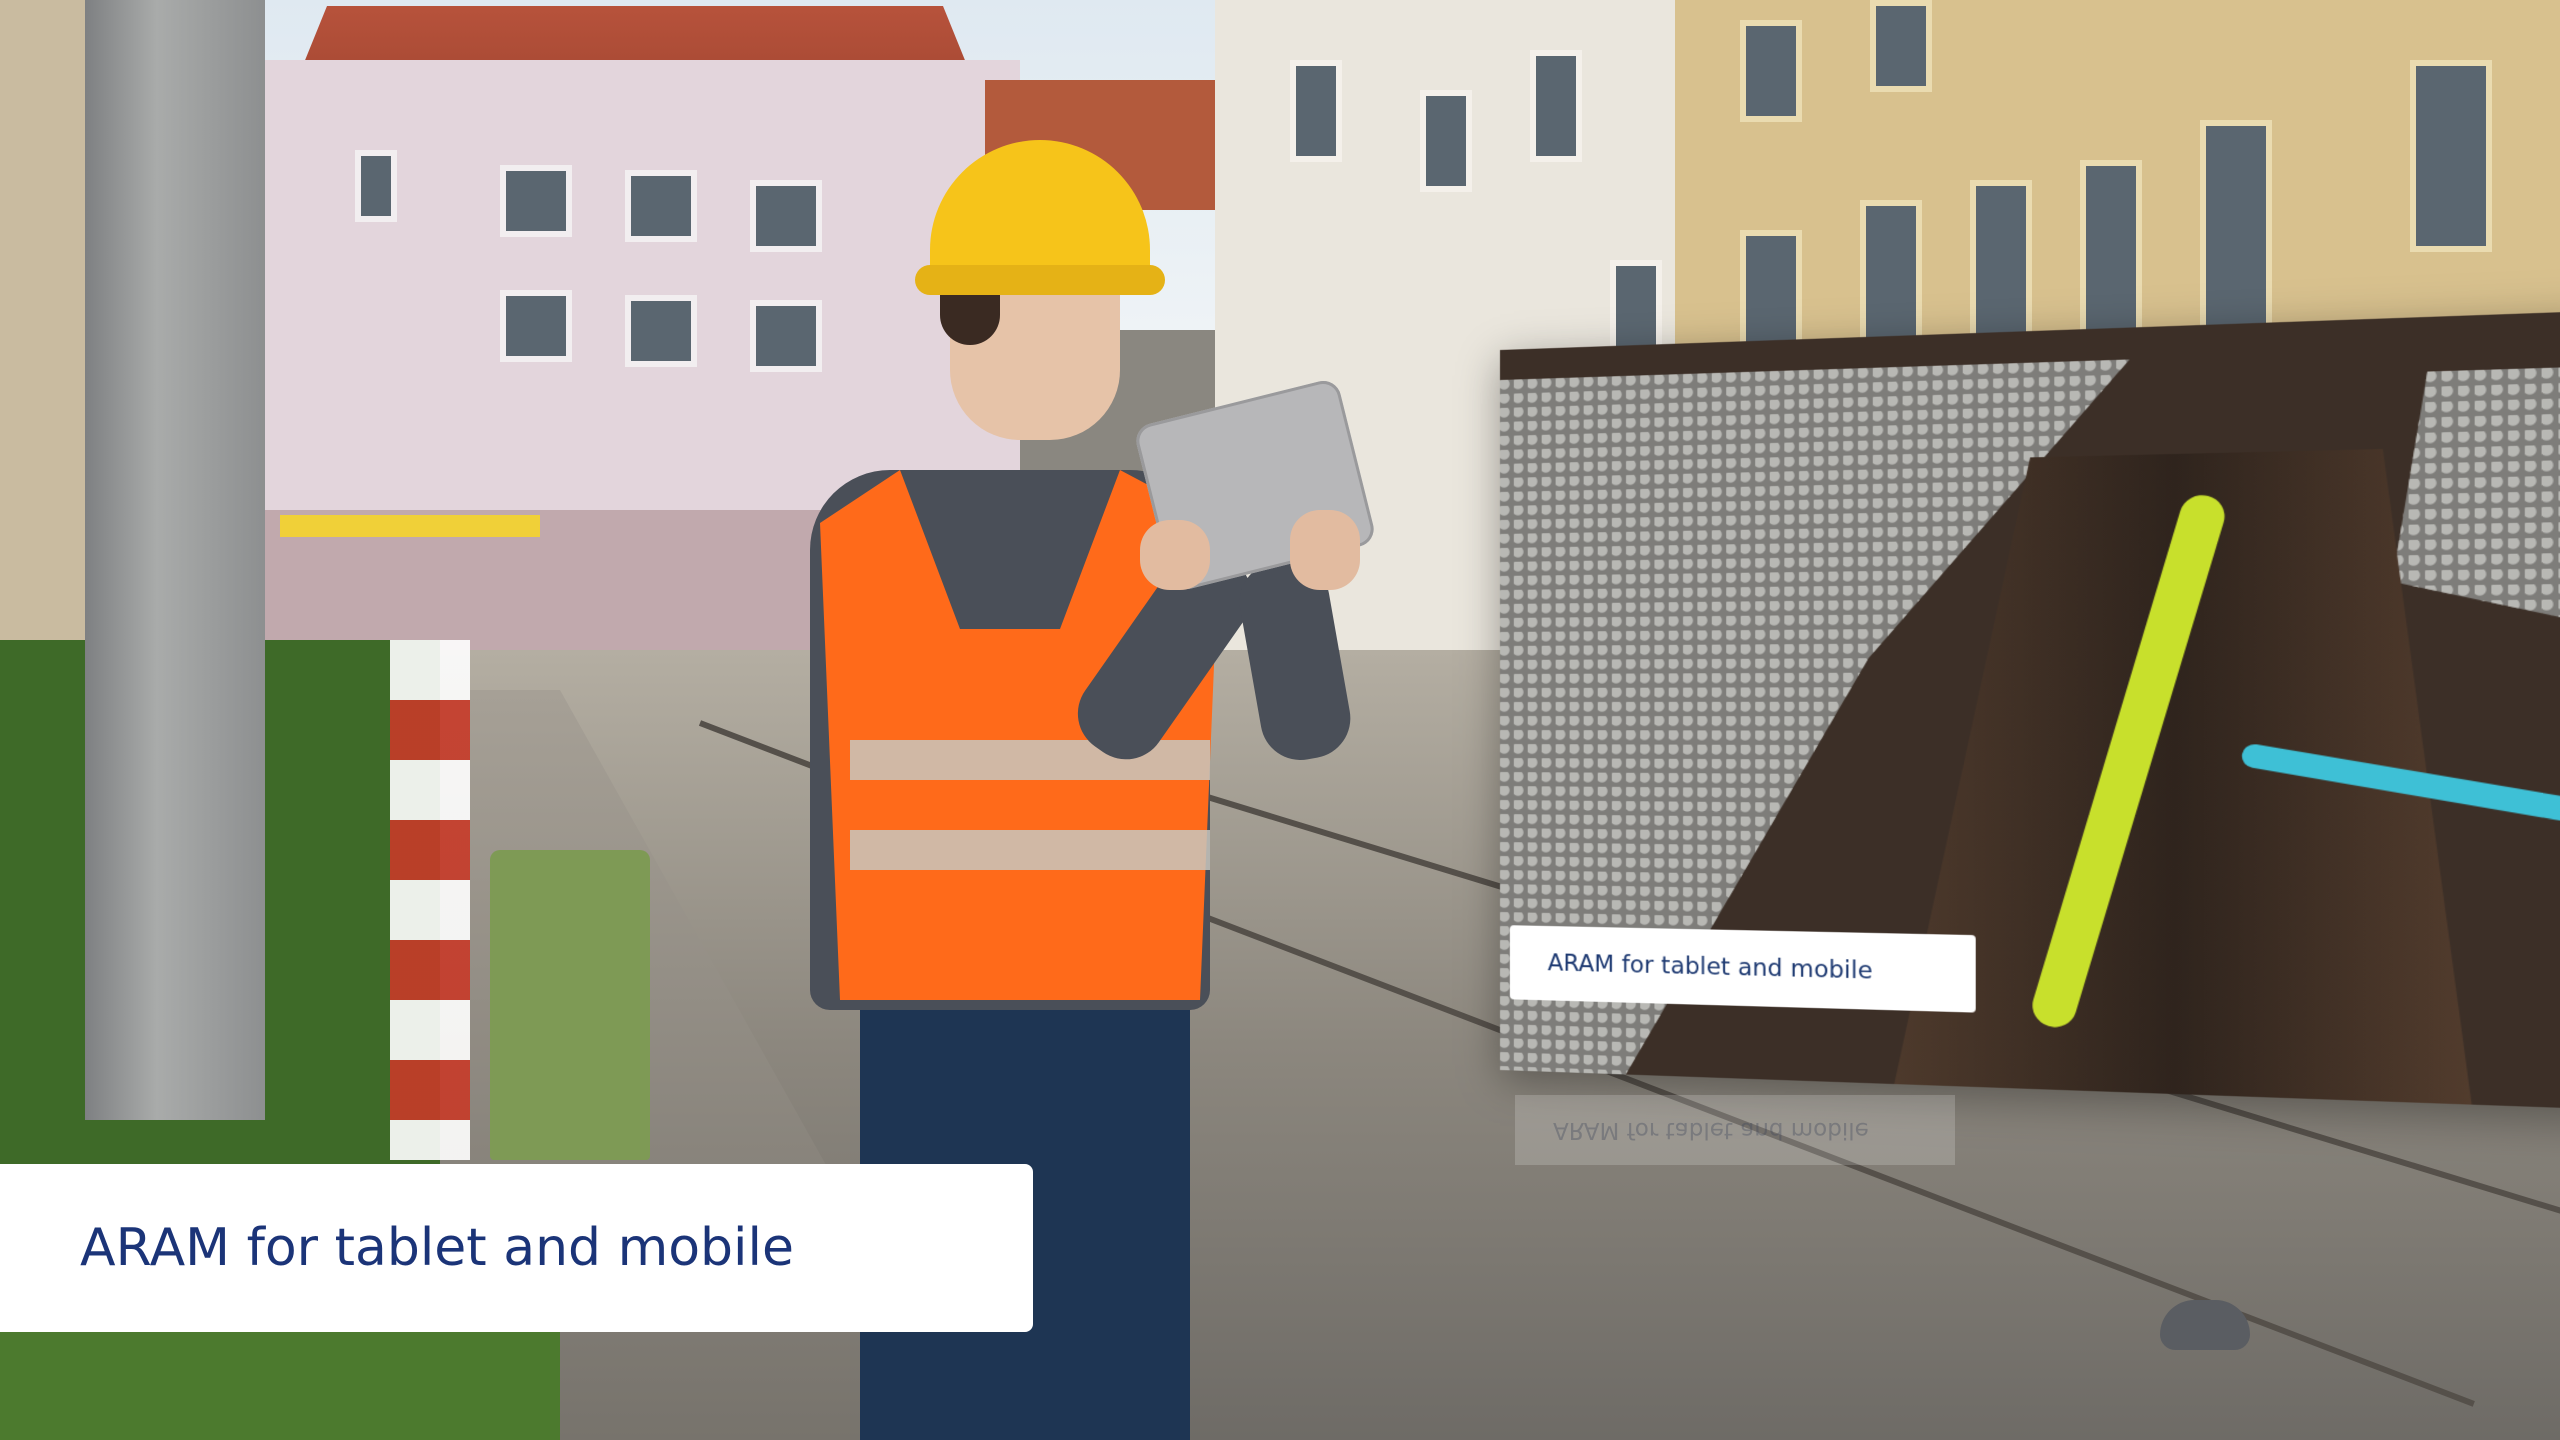 This screenshot has height=1440, width=2560. What do you see at coordinates (1711, 1130) in the screenshot?
I see `ar-panel-reflection-text: ARAM for tablet and mobile` at bounding box center [1711, 1130].